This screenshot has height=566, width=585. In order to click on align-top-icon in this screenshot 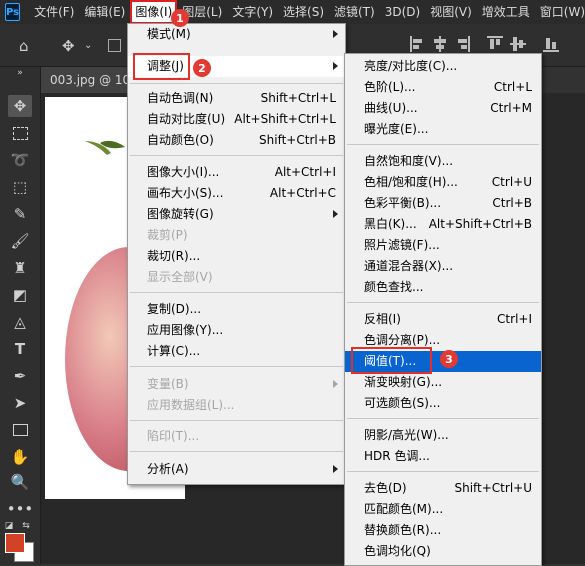, I will do `click(495, 44)`.